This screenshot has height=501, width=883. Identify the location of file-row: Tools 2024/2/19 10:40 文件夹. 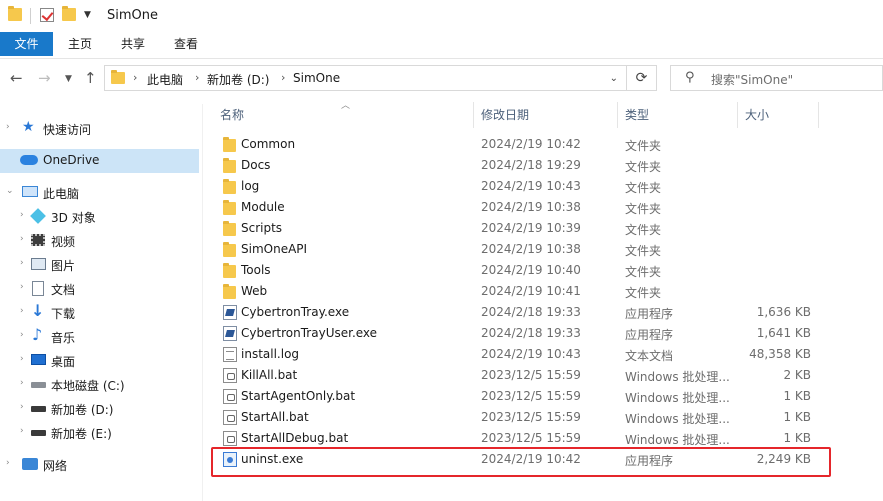
(517, 270).